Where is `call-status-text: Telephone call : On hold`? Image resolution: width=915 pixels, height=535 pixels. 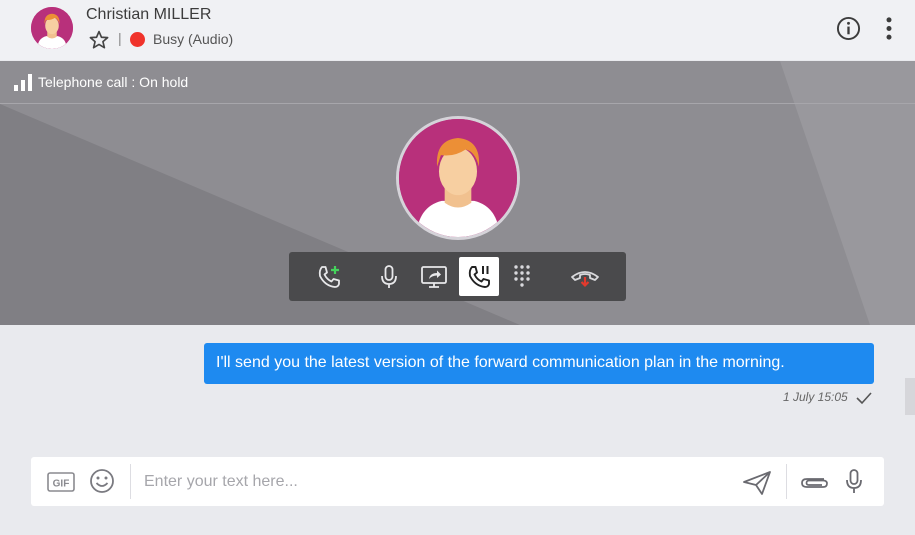 call-status-text: Telephone call : On hold is located at coordinates (113, 82).